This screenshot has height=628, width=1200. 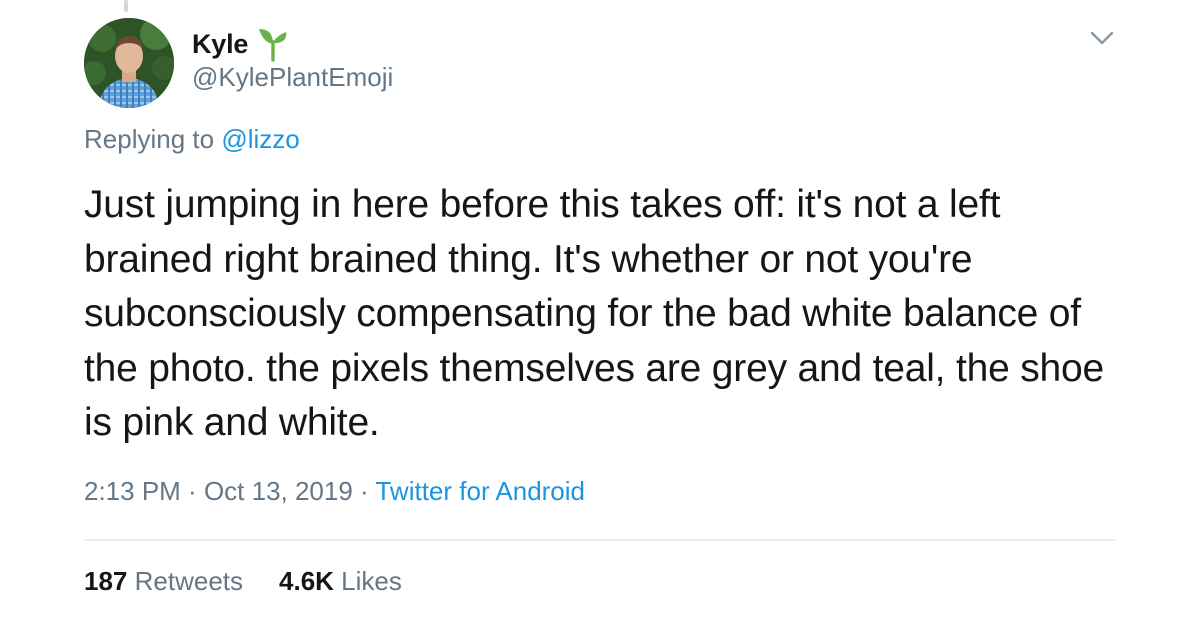 I want to click on author-display-name: Kyle, so click(x=220, y=44).